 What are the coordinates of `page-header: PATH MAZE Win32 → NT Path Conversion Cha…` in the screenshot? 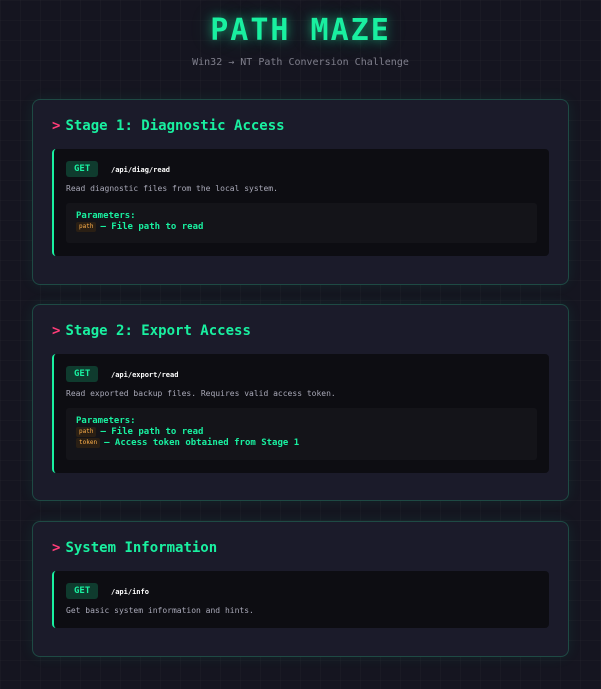 It's located at (300, 35).